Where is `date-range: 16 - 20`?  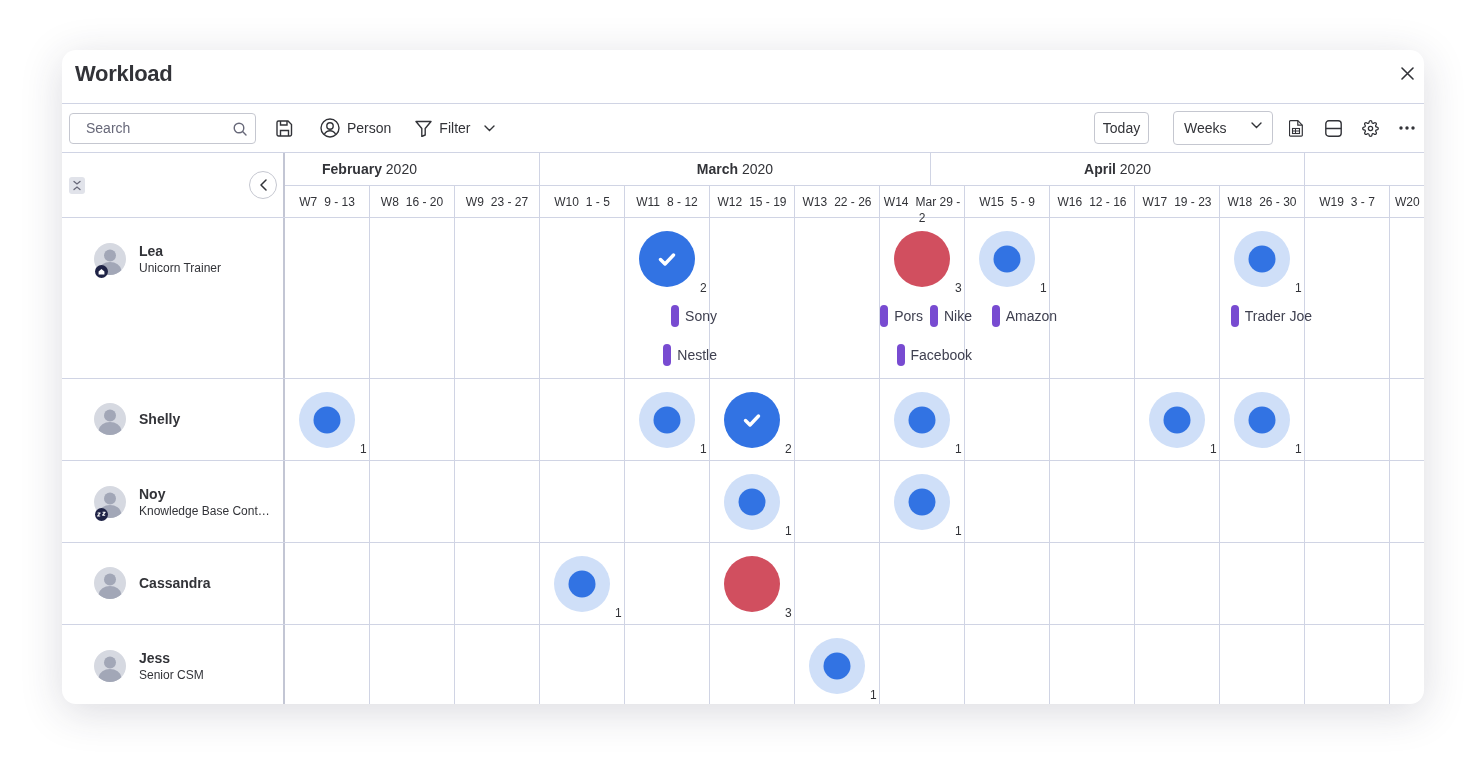
date-range: 16 - 20 is located at coordinates (424, 202).